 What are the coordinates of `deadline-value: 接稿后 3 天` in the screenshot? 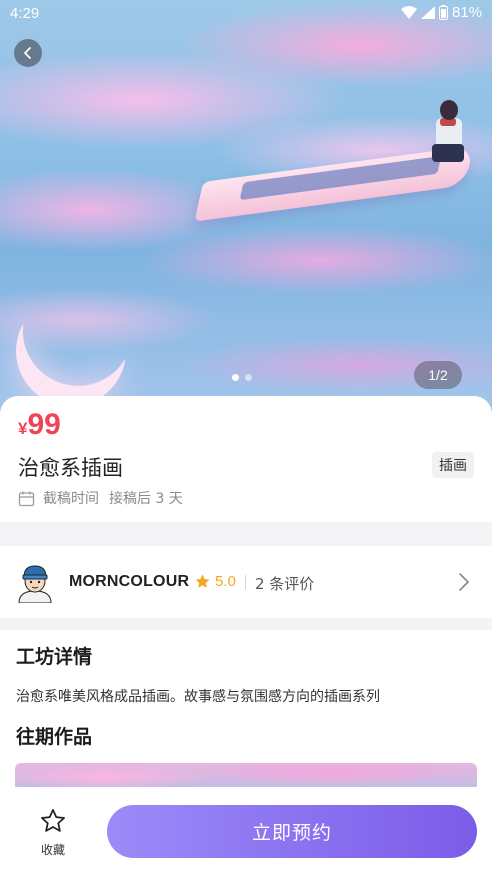 It's located at (146, 499).